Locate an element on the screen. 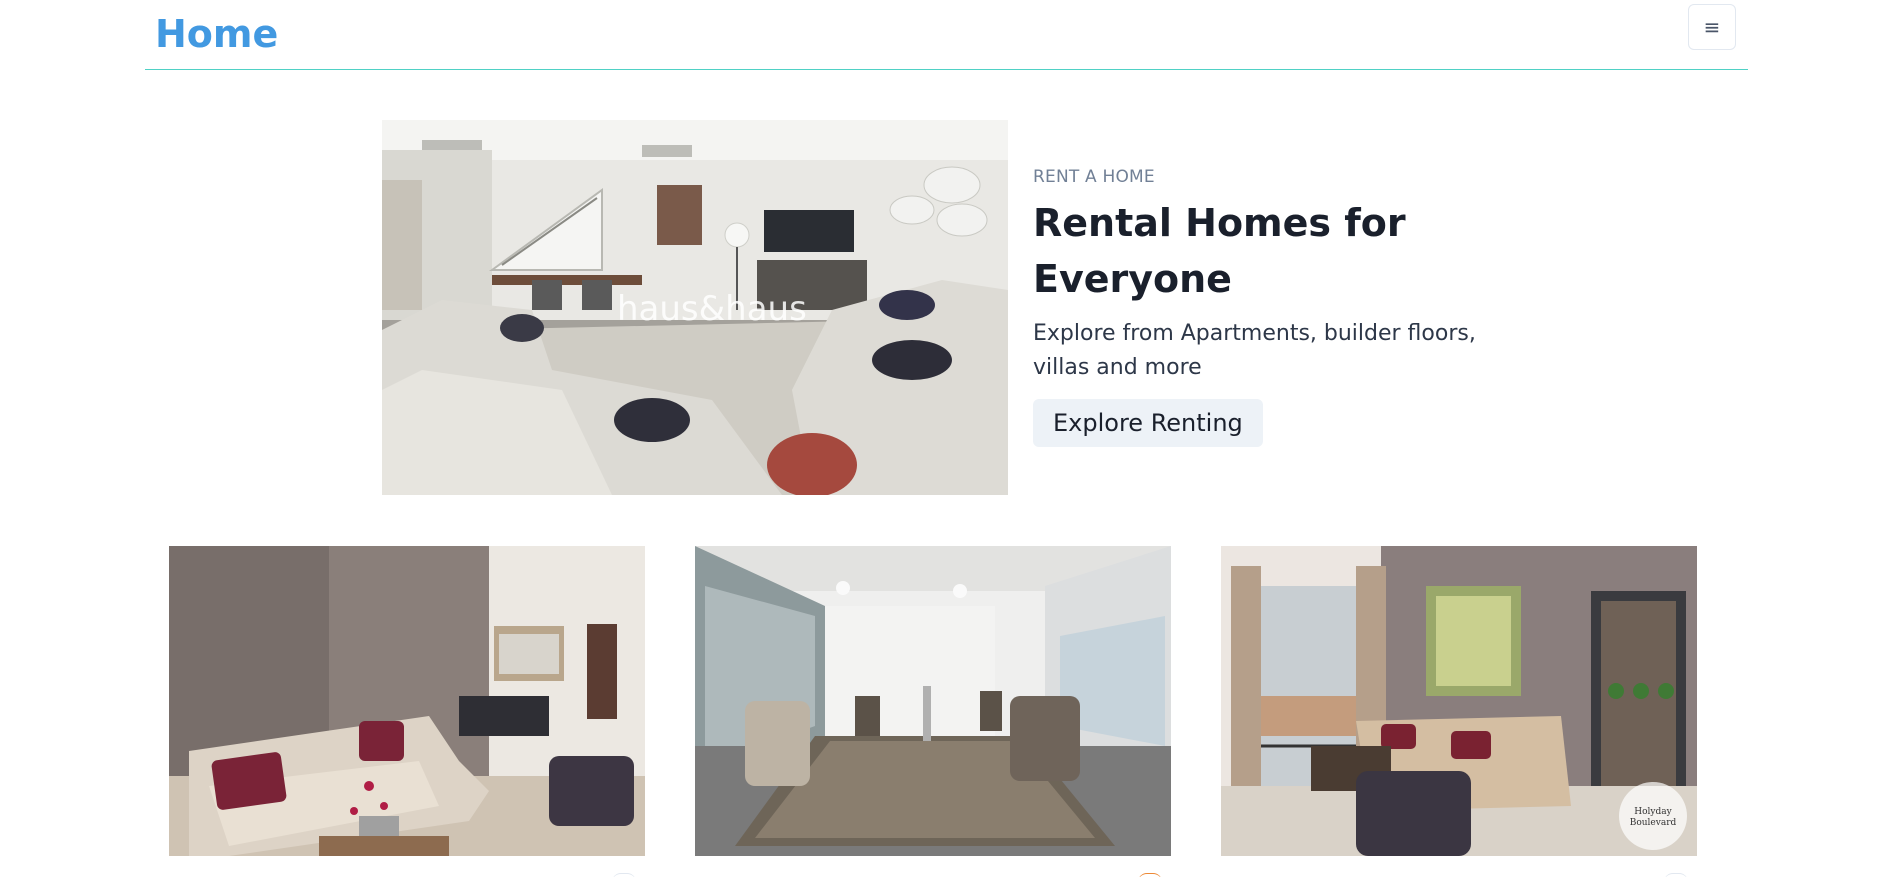 The image size is (1886, 877). brand-home-link: Home is located at coordinates (216, 34).